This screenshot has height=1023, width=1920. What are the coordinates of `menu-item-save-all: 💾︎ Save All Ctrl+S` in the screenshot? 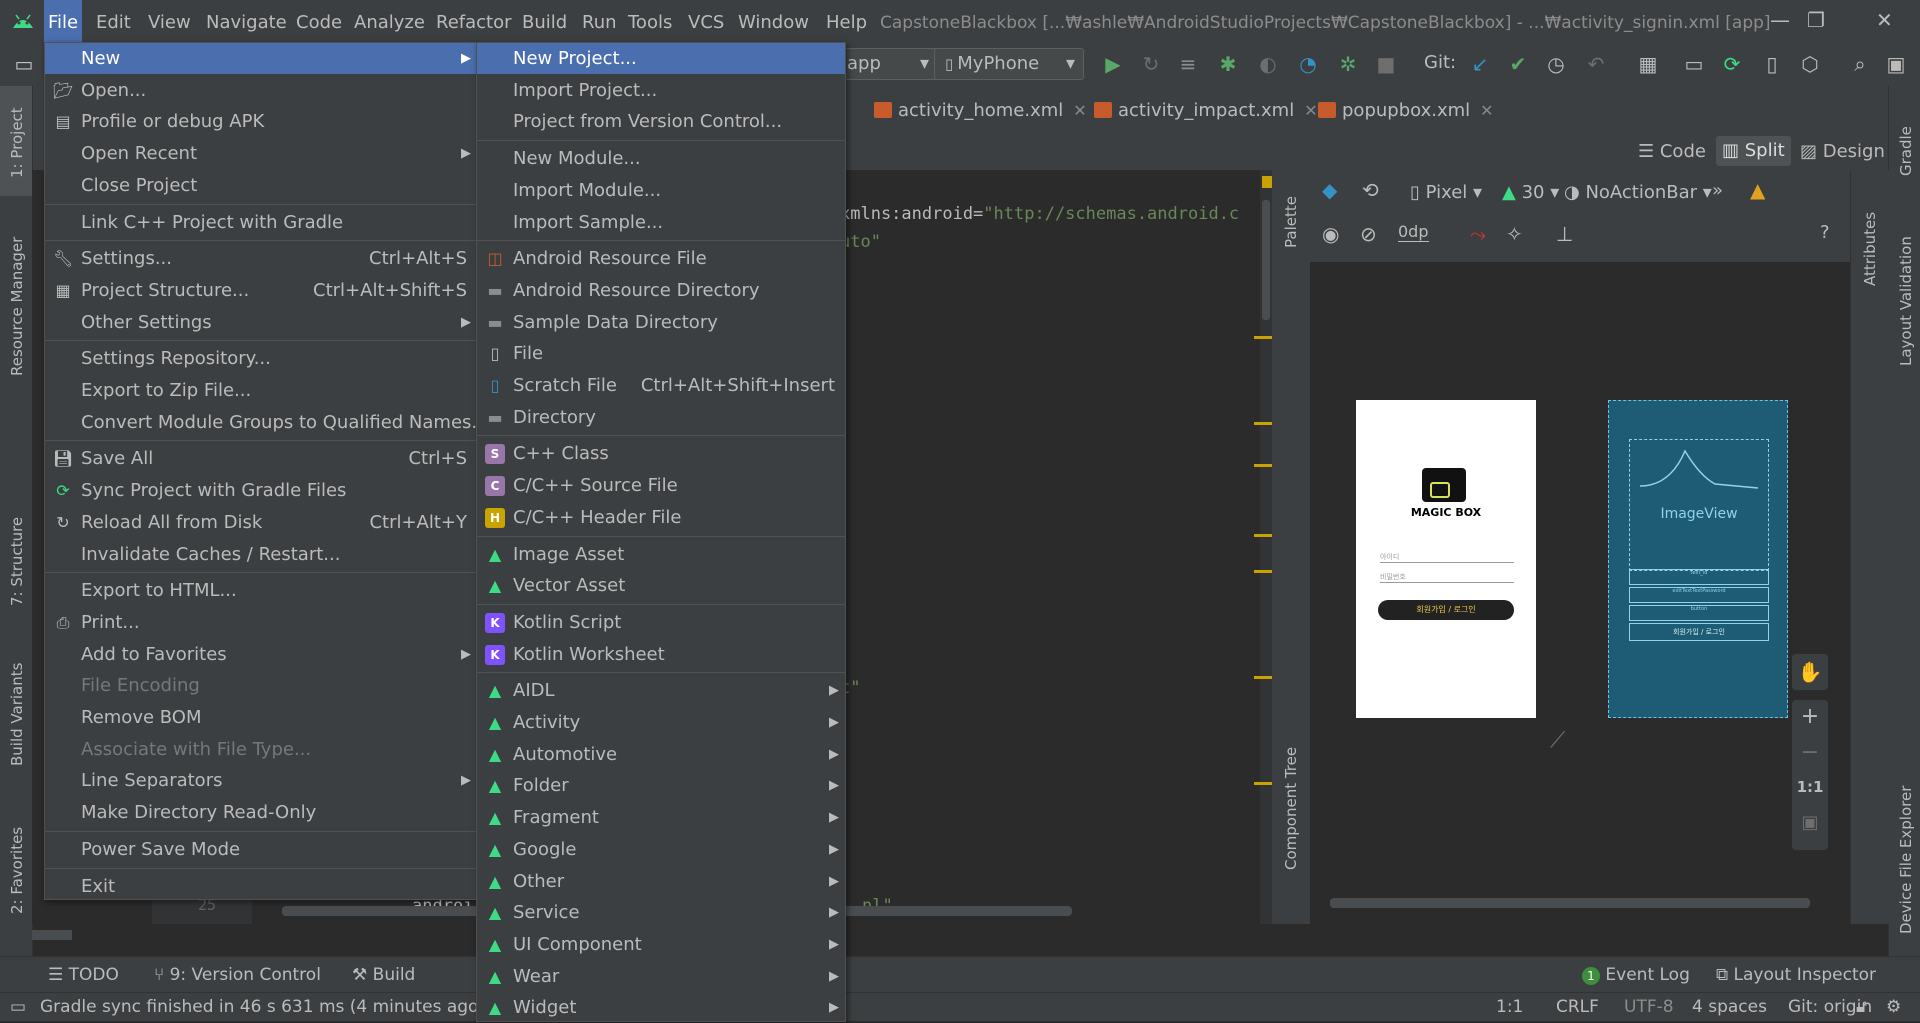 It's located at (261, 458).